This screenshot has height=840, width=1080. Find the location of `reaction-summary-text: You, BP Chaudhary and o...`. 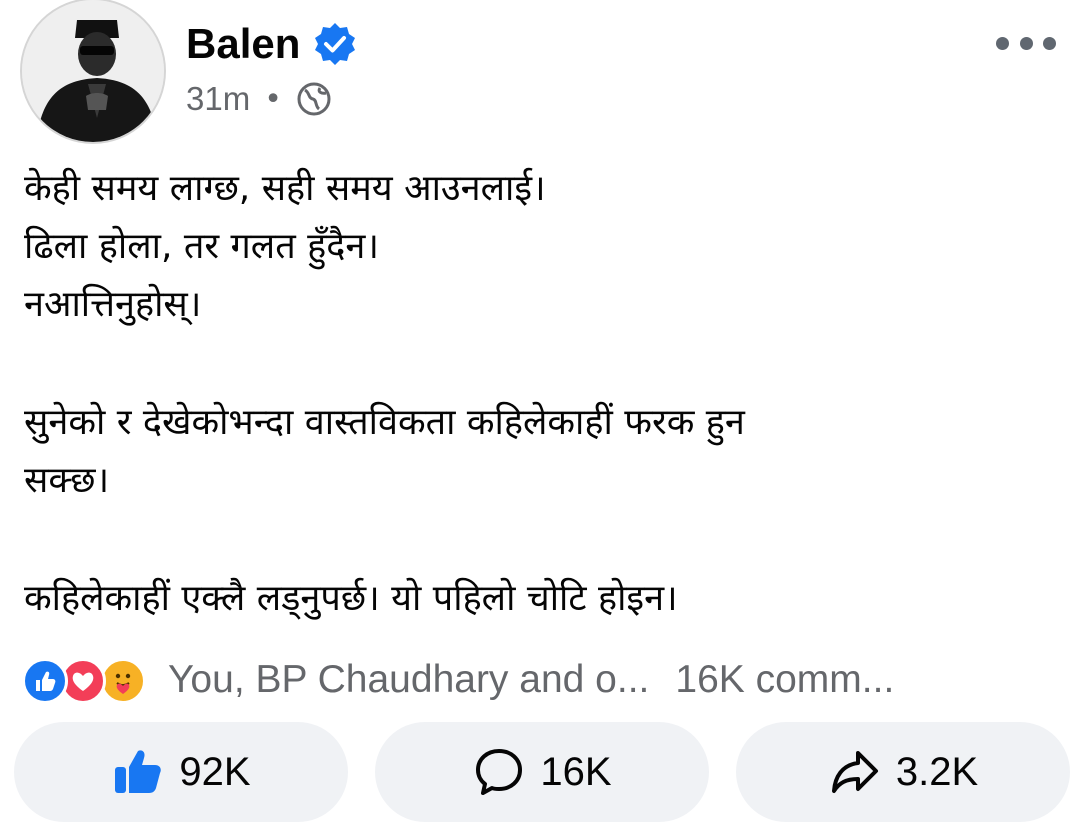

reaction-summary-text: You, BP Chaudhary and o... is located at coordinates (408, 680).